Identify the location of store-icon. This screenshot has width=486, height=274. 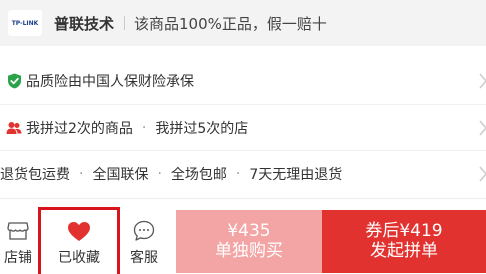
(18, 231).